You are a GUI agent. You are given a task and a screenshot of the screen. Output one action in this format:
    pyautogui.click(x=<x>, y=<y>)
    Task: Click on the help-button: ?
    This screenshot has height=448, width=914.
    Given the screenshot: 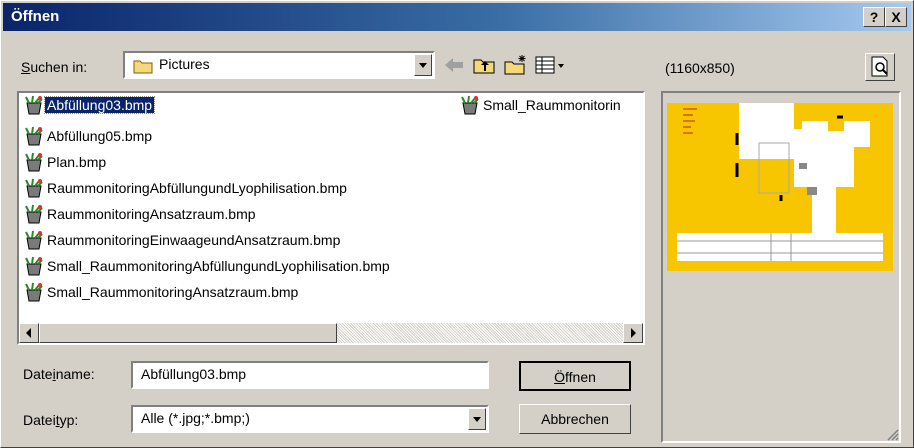 What is the action you would take?
    pyautogui.click(x=874, y=17)
    